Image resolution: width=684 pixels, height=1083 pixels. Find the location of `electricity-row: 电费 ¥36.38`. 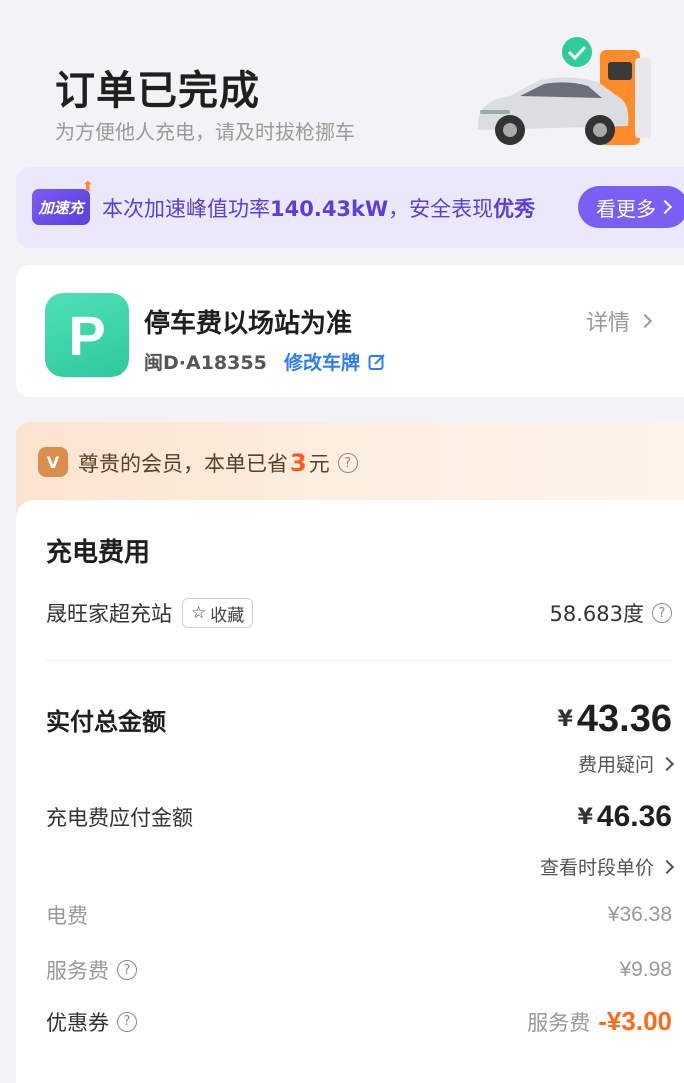

electricity-row: 电费 ¥36.38 is located at coordinates (359, 915).